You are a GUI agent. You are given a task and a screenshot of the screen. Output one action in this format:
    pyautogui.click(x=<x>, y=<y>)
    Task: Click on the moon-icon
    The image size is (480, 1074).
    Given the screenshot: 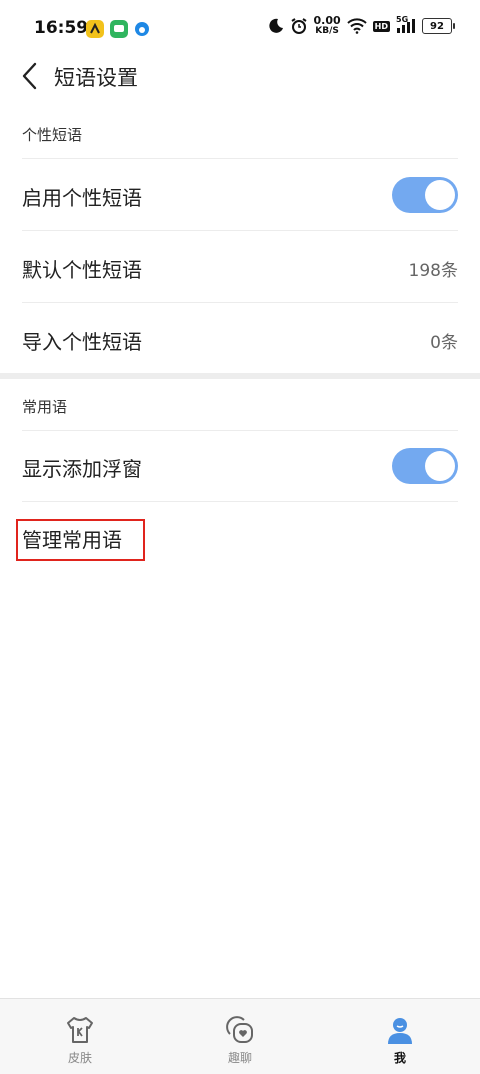 What is the action you would take?
    pyautogui.click(x=276, y=26)
    